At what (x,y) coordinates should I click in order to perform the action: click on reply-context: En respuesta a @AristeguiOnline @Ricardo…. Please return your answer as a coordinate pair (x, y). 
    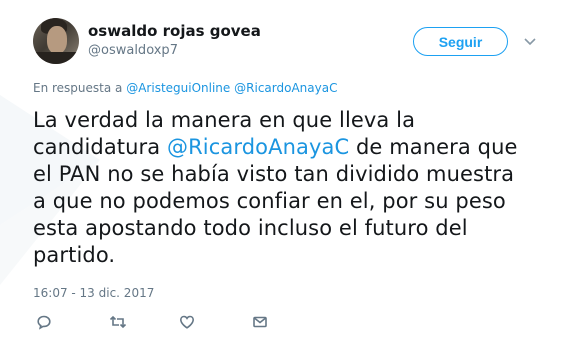
    Looking at the image, I should click on (185, 88).